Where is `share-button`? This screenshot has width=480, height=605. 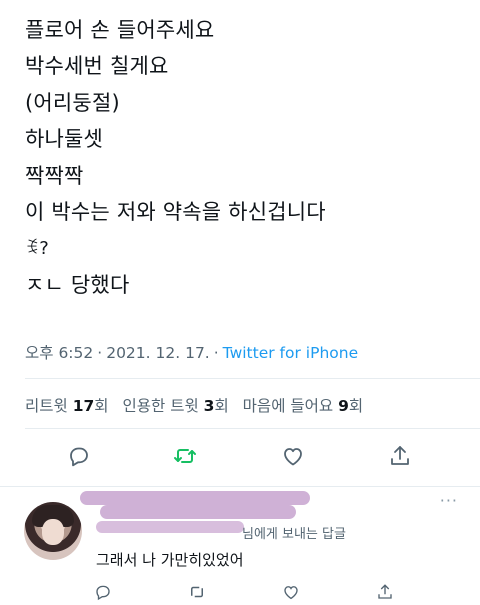 share-button is located at coordinates (400, 456).